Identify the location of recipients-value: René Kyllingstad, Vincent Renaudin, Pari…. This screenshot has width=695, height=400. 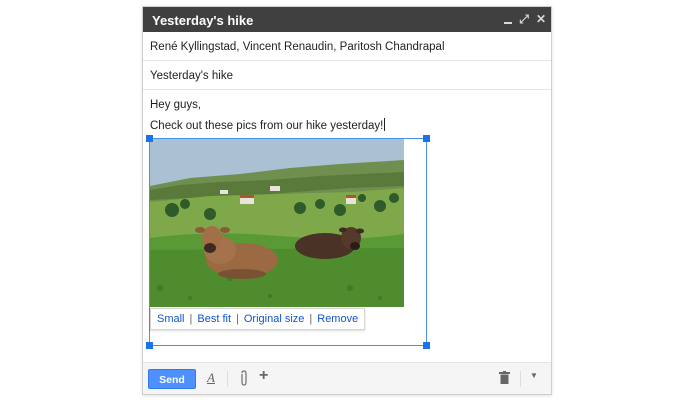
(297, 47).